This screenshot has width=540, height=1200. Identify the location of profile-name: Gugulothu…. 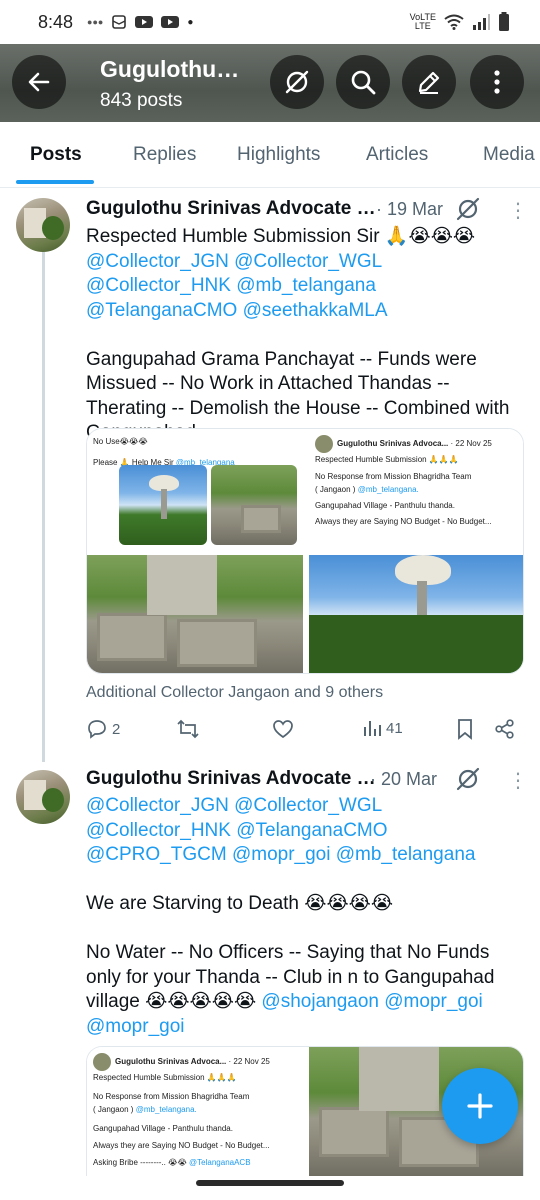
(170, 69).